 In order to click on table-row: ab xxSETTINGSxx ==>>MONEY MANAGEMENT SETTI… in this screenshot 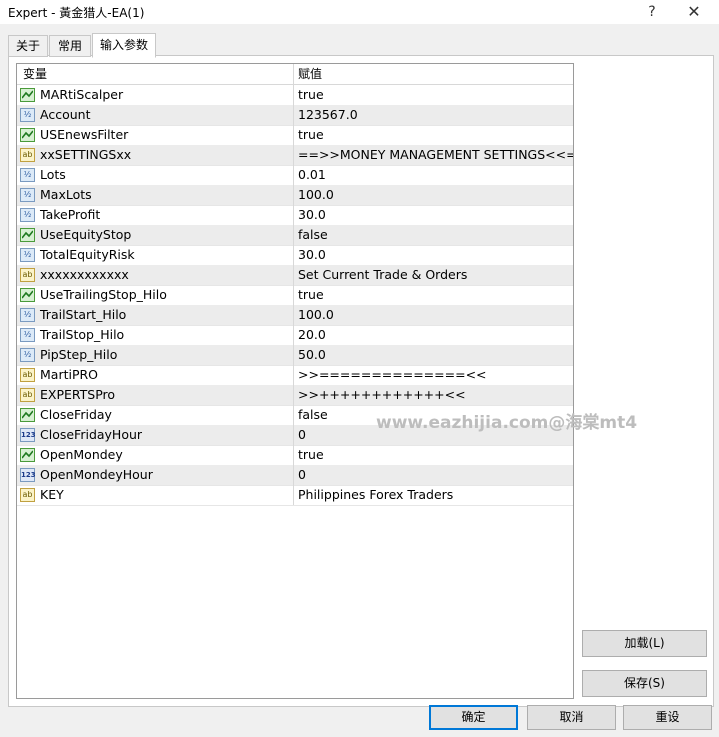, I will do `click(295, 155)`.